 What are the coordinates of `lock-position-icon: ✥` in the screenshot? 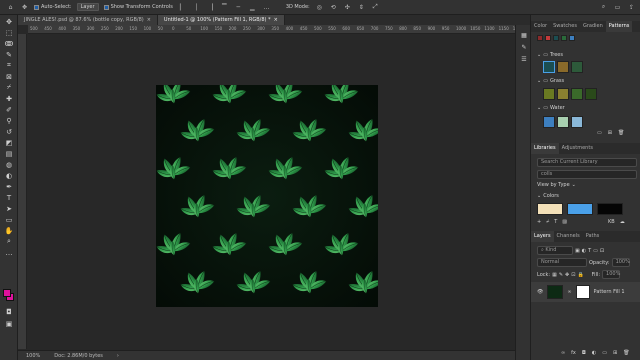 It's located at (567, 275).